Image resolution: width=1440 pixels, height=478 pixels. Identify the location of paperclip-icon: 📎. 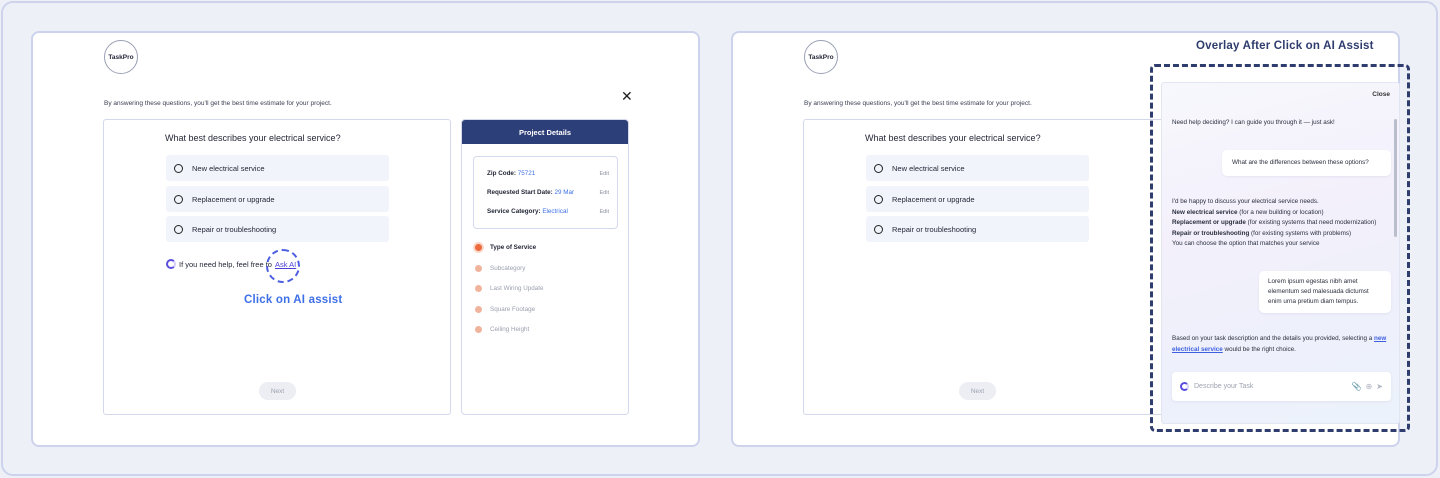
(1357, 386).